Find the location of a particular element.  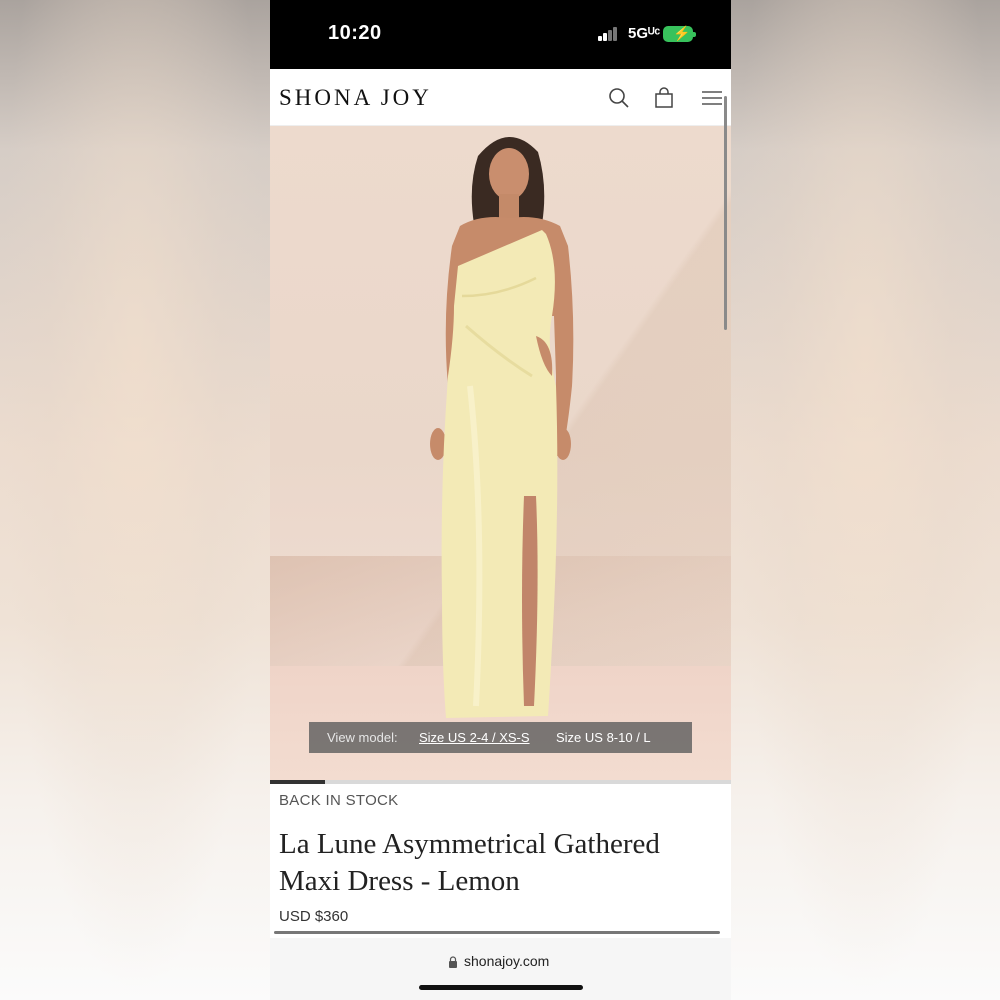

menu-icon is located at coordinates (712, 98).